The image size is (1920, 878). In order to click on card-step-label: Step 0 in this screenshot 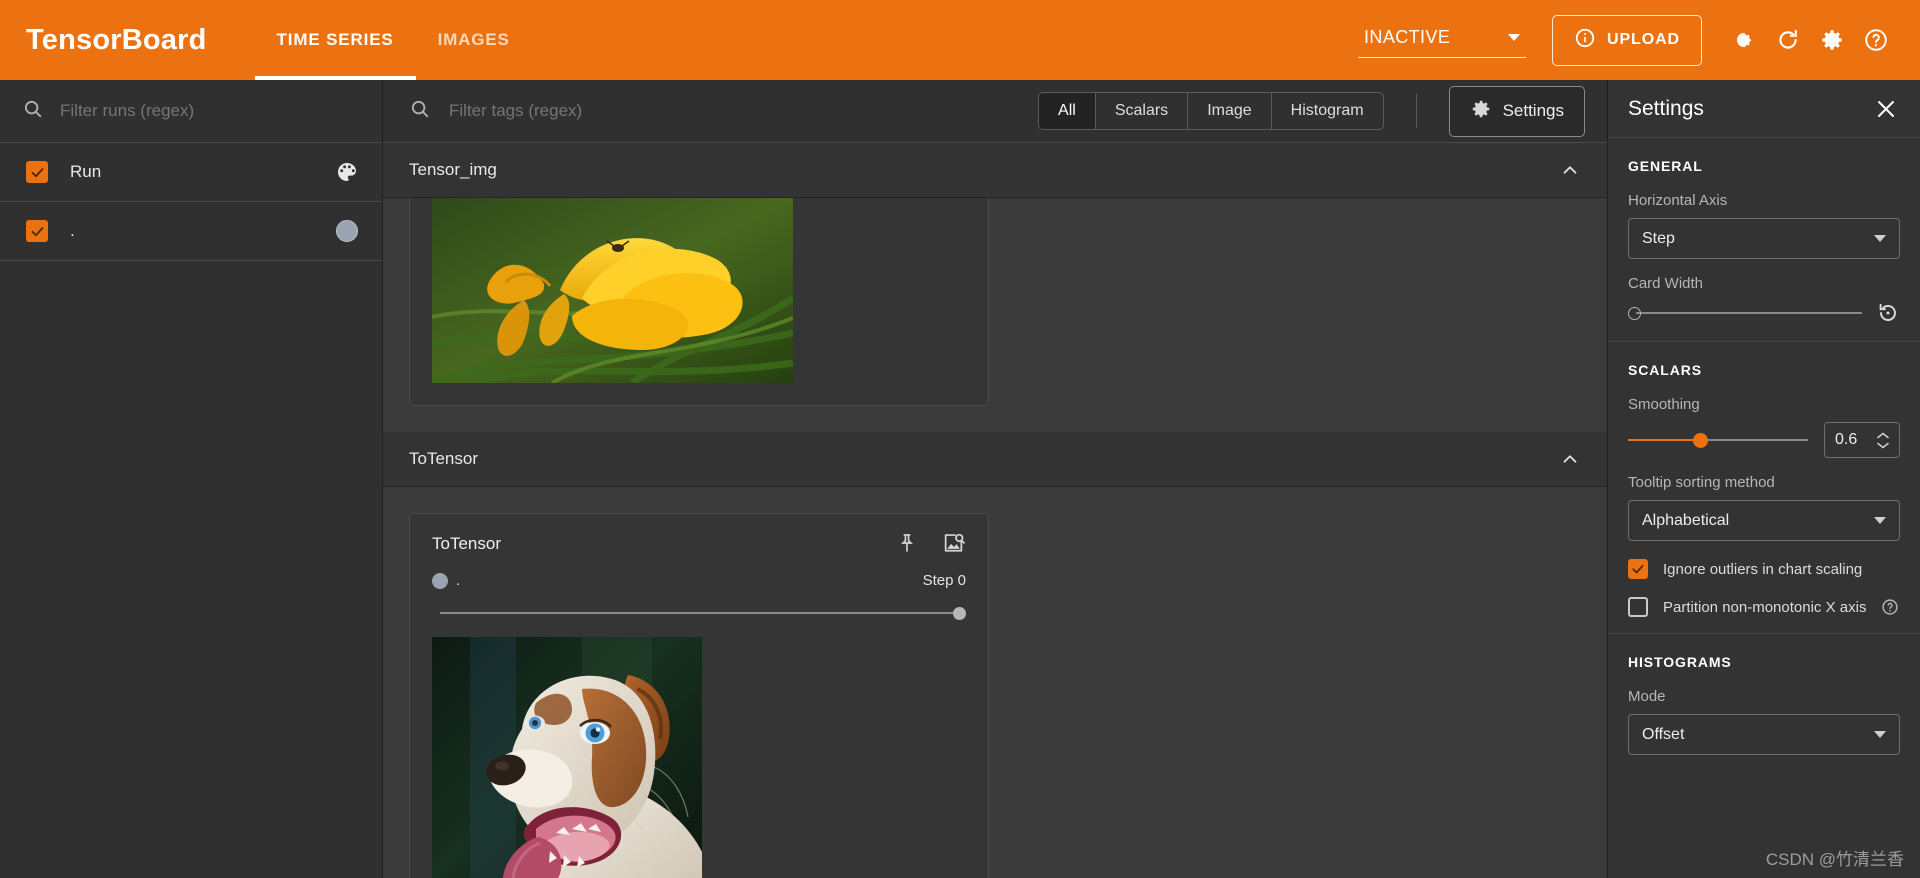, I will do `click(944, 580)`.